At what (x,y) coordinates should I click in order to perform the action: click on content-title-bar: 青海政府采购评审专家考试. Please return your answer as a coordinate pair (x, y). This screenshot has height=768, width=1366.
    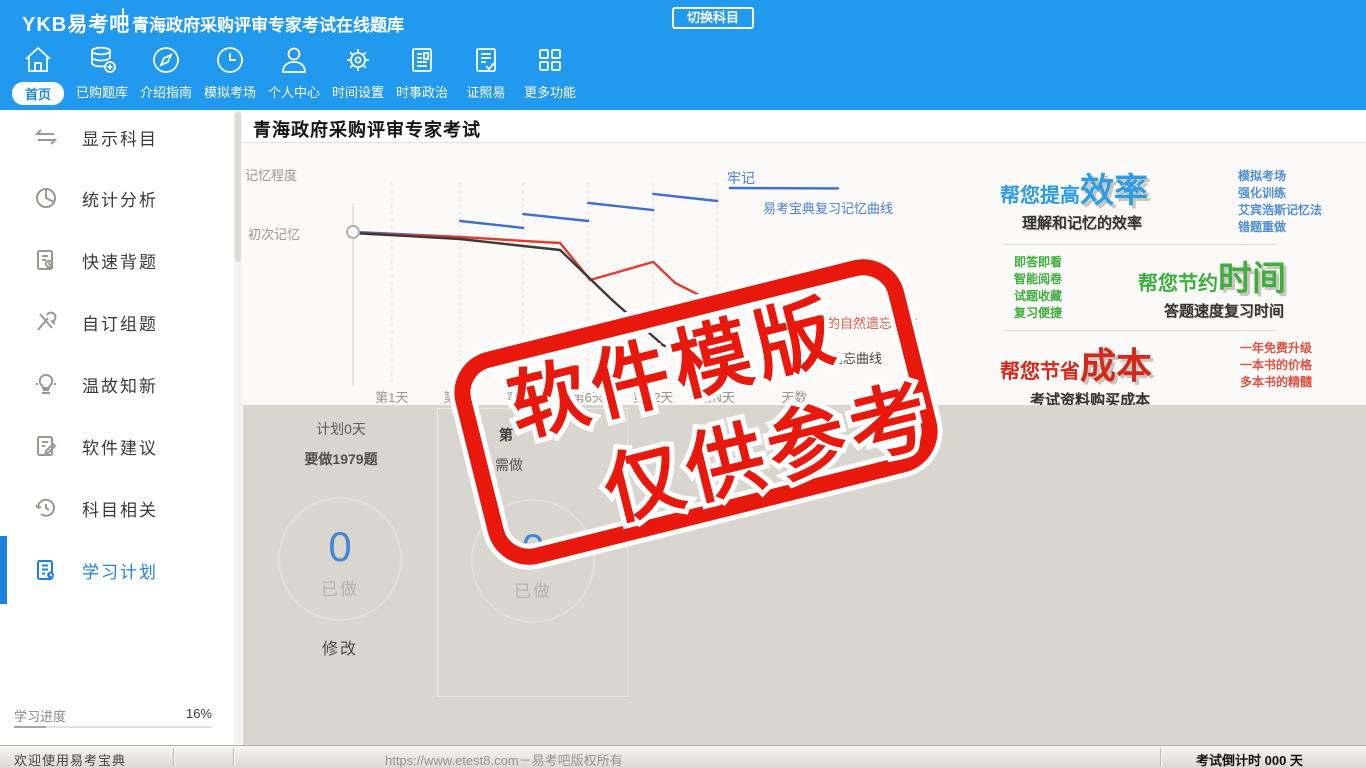
    Looking at the image, I should click on (804, 126).